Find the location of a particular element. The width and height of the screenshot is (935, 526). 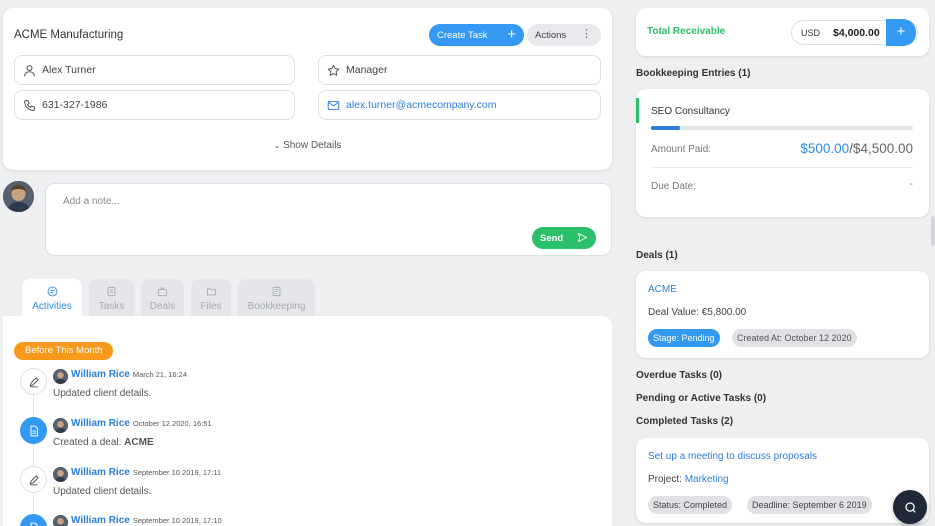

timeline-item-time: October 12 2020, 16:51 is located at coordinates (172, 423).